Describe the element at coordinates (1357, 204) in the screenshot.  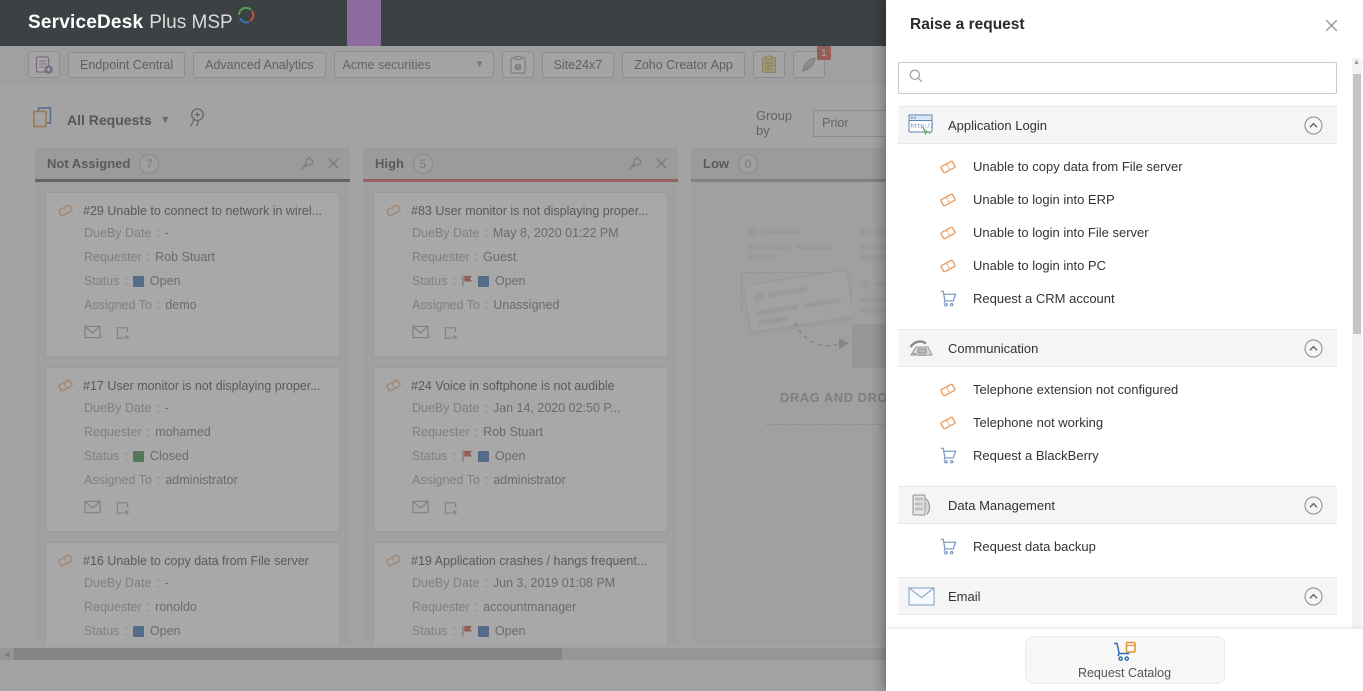
I see `vertical-scrollbar-thumb` at that location.